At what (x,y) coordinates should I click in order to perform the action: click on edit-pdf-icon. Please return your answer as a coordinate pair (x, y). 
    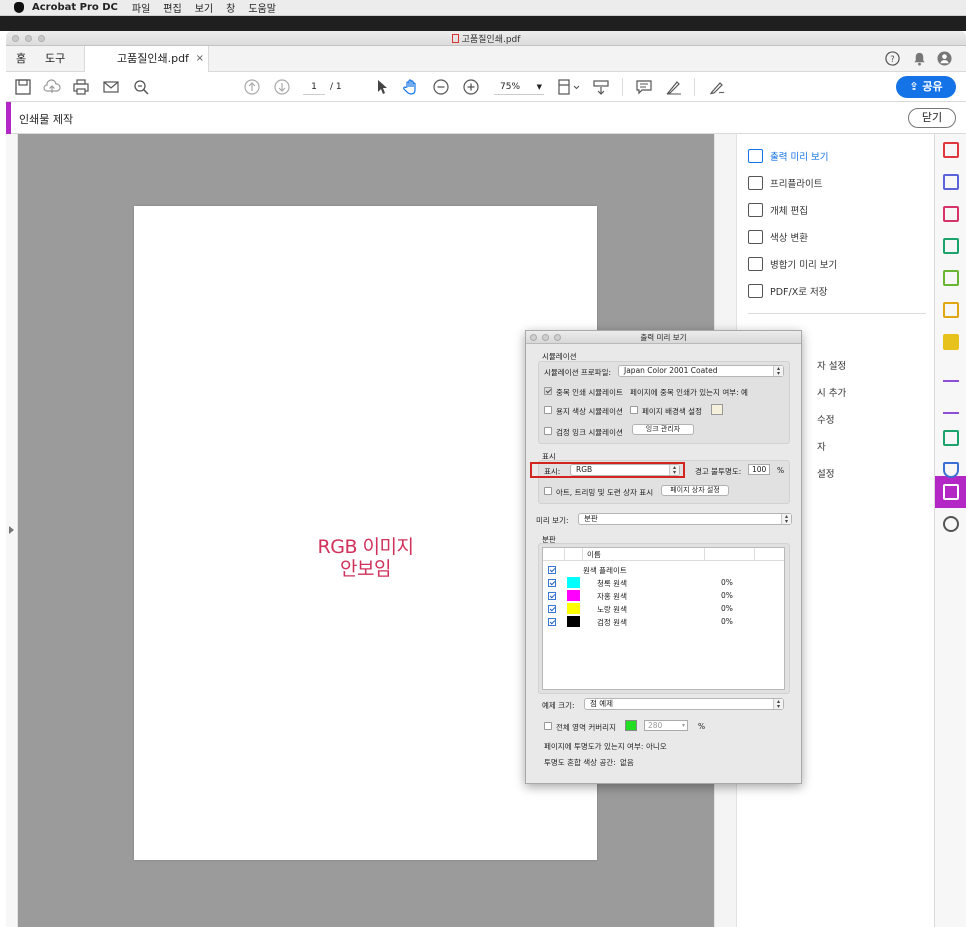
    Looking at the image, I should click on (951, 278).